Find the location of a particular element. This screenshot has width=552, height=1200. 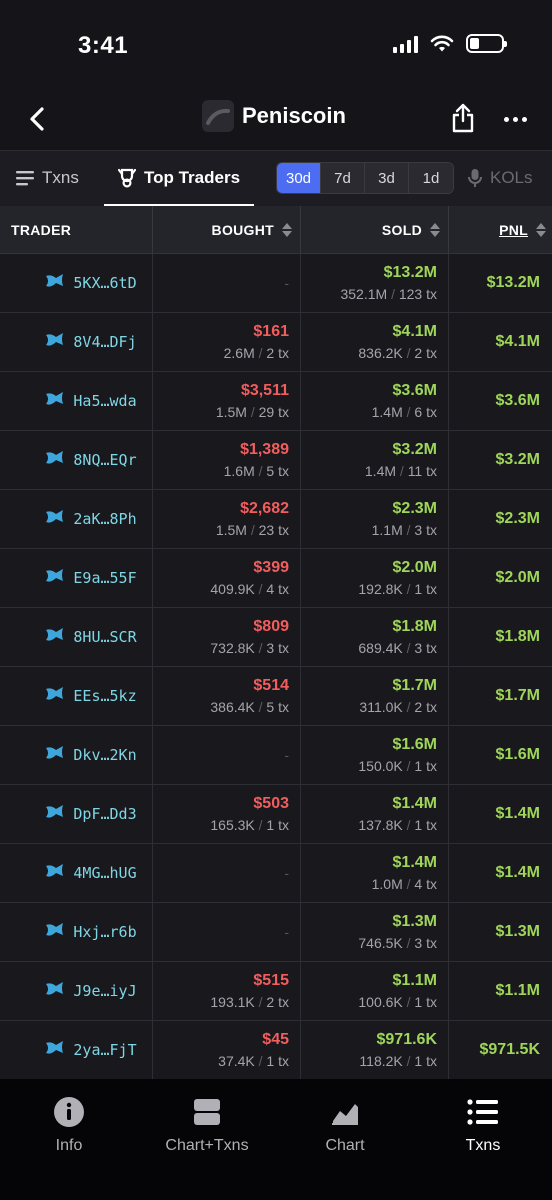

trader-cell: 4MG…hUG is located at coordinates (76, 873).